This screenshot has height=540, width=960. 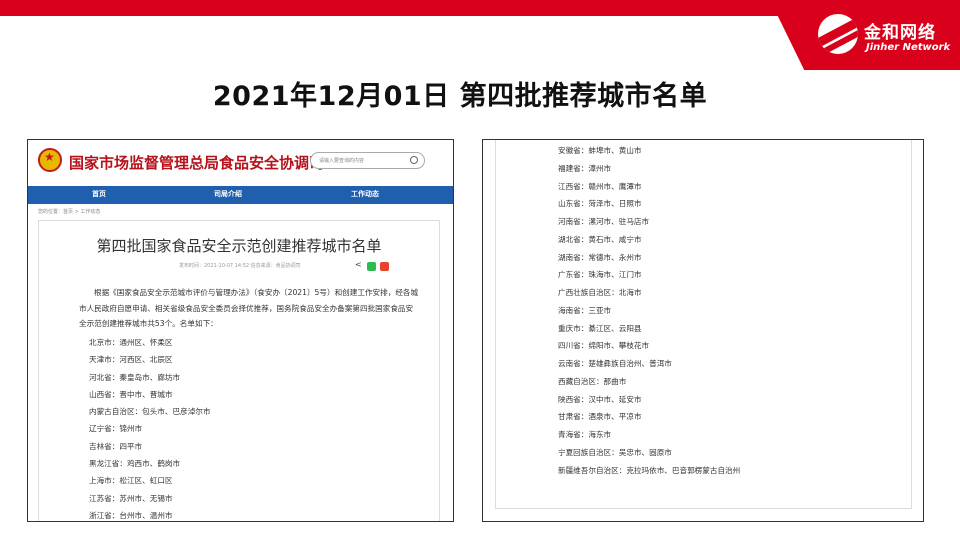 What do you see at coordinates (600, 275) in the screenshot?
I see `list-item: 广东省：珠海市、江门市` at bounding box center [600, 275].